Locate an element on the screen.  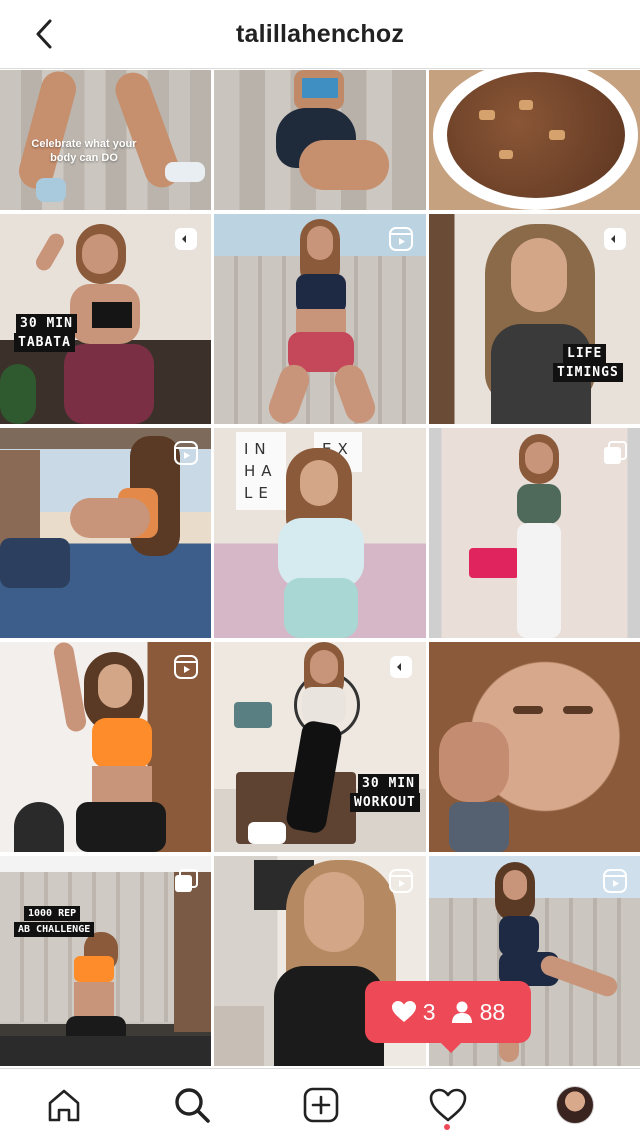
bottom-navigation is located at coordinates (320, 1103).